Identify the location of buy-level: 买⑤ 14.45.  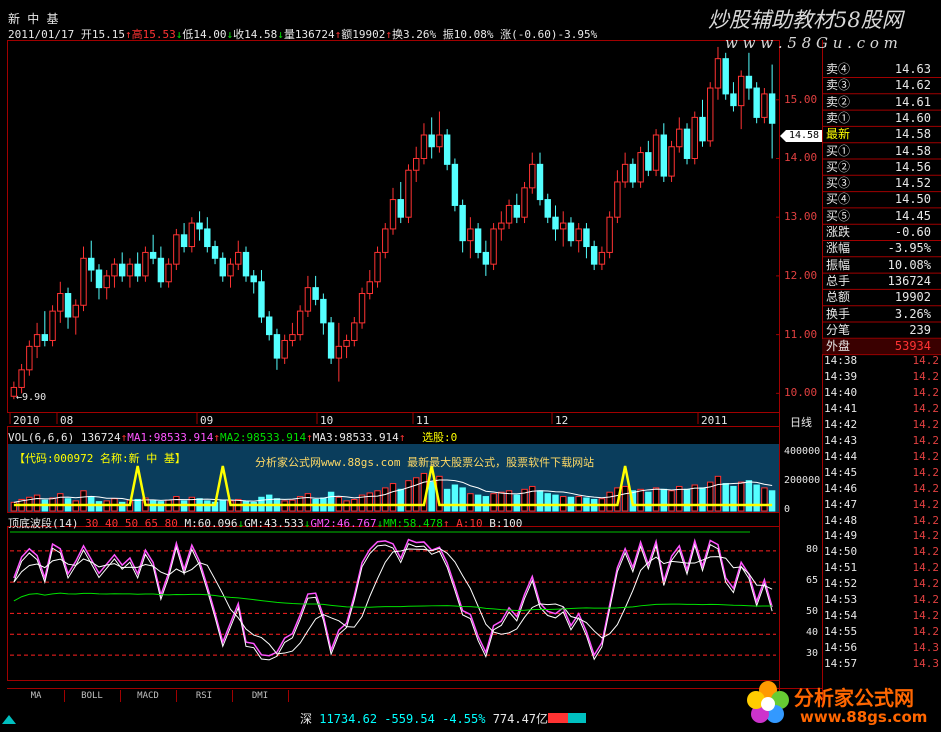
(881, 216).